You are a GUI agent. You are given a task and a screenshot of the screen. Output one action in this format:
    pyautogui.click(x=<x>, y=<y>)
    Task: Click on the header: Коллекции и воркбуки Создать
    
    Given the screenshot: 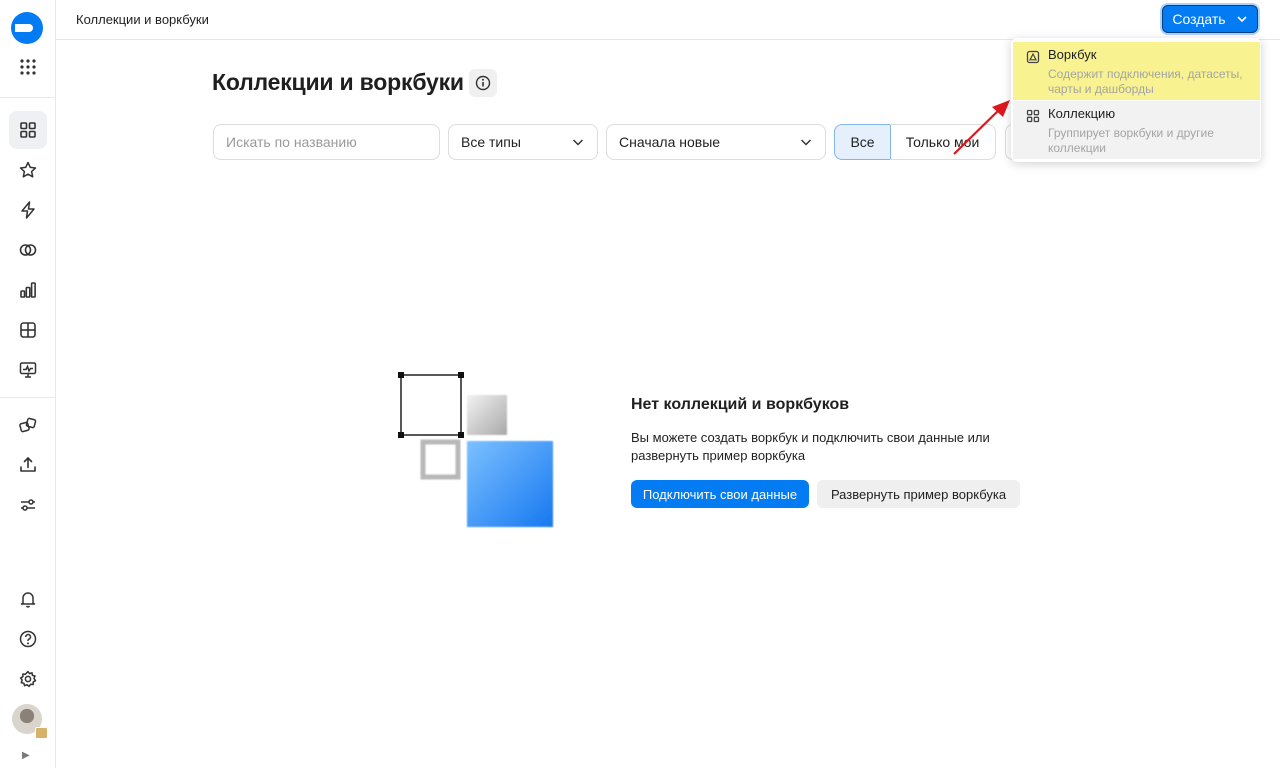 What is the action you would take?
    pyautogui.click(x=668, y=20)
    